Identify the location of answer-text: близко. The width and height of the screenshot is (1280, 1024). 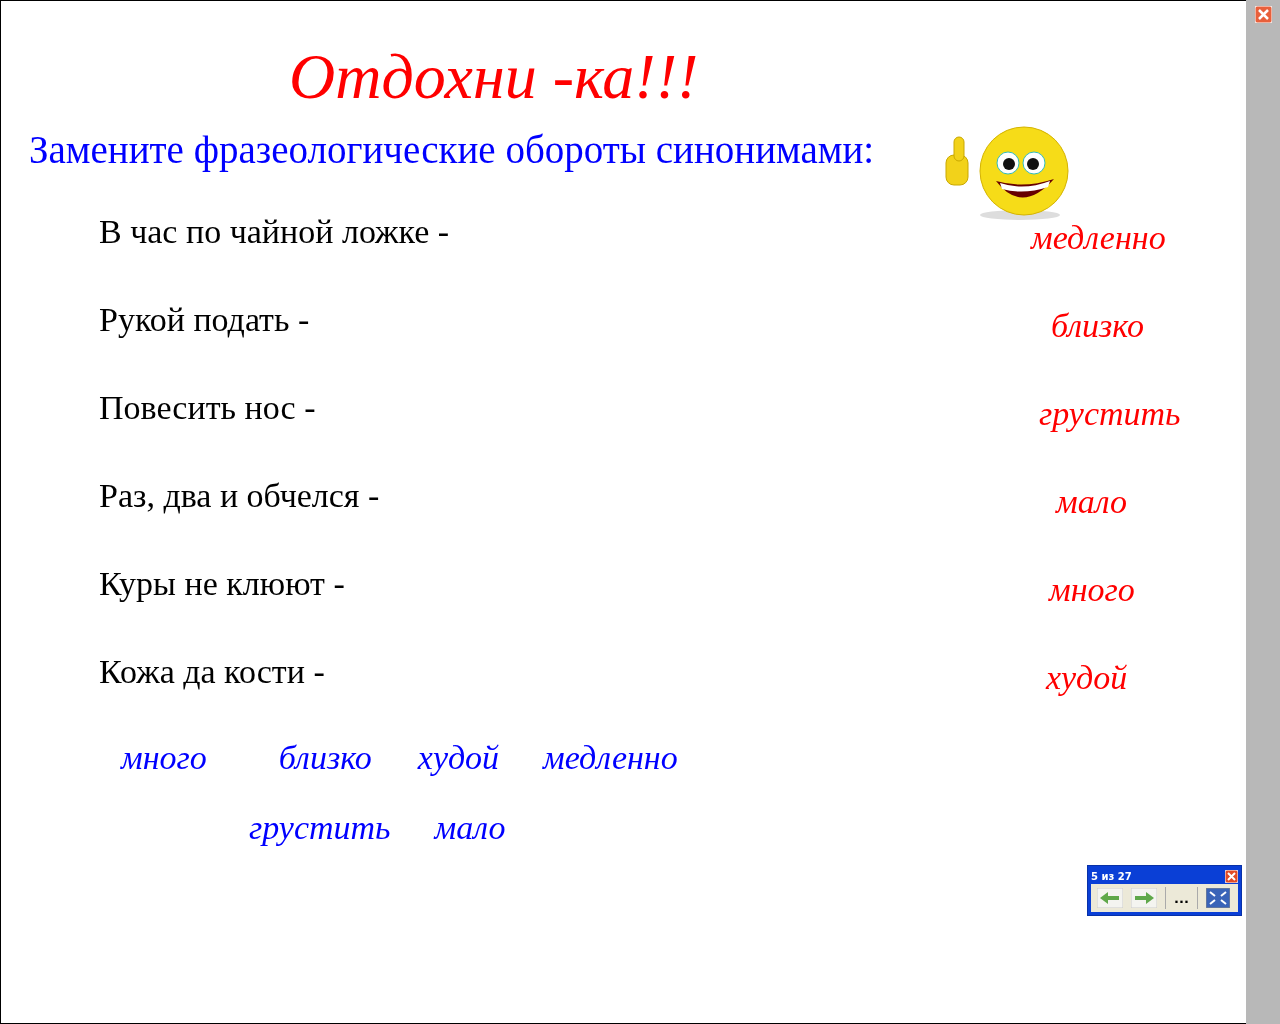
(1097, 325).